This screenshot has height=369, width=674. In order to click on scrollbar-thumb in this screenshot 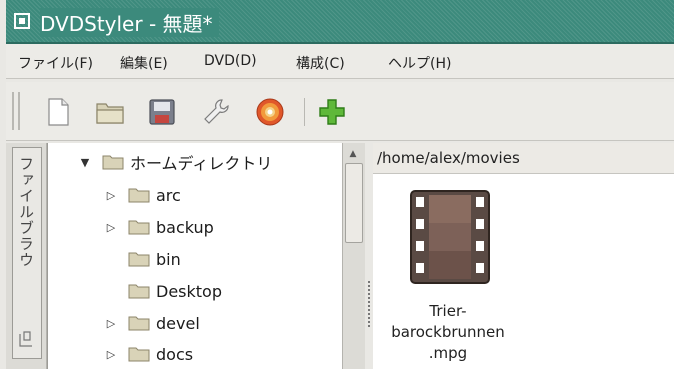, I will do `click(354, 203)`.